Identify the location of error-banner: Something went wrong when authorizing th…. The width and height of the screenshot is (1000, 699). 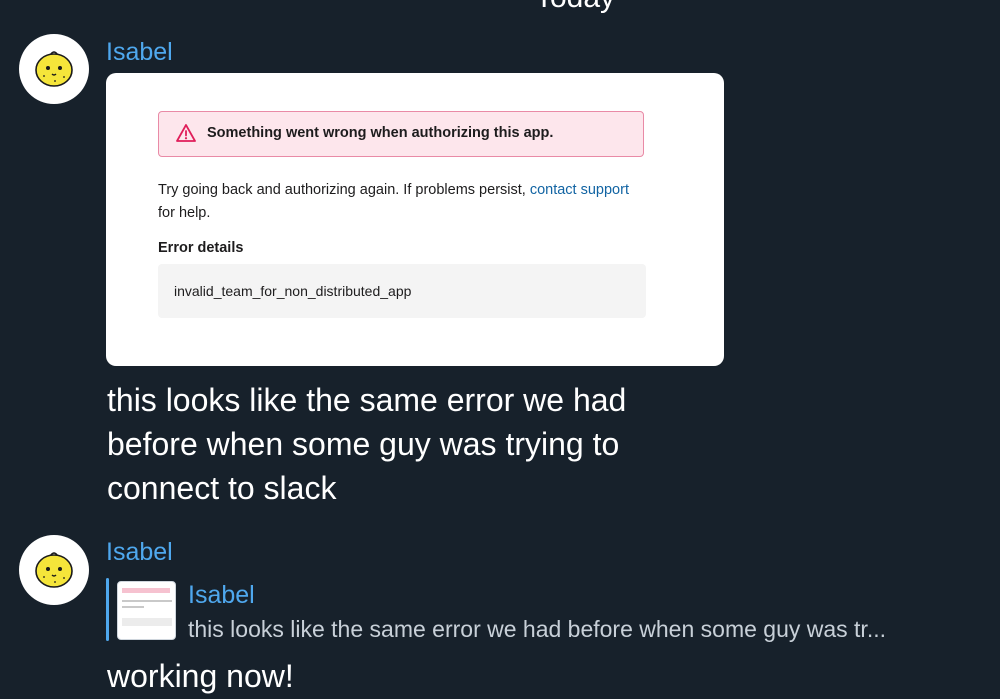
(401, 134).